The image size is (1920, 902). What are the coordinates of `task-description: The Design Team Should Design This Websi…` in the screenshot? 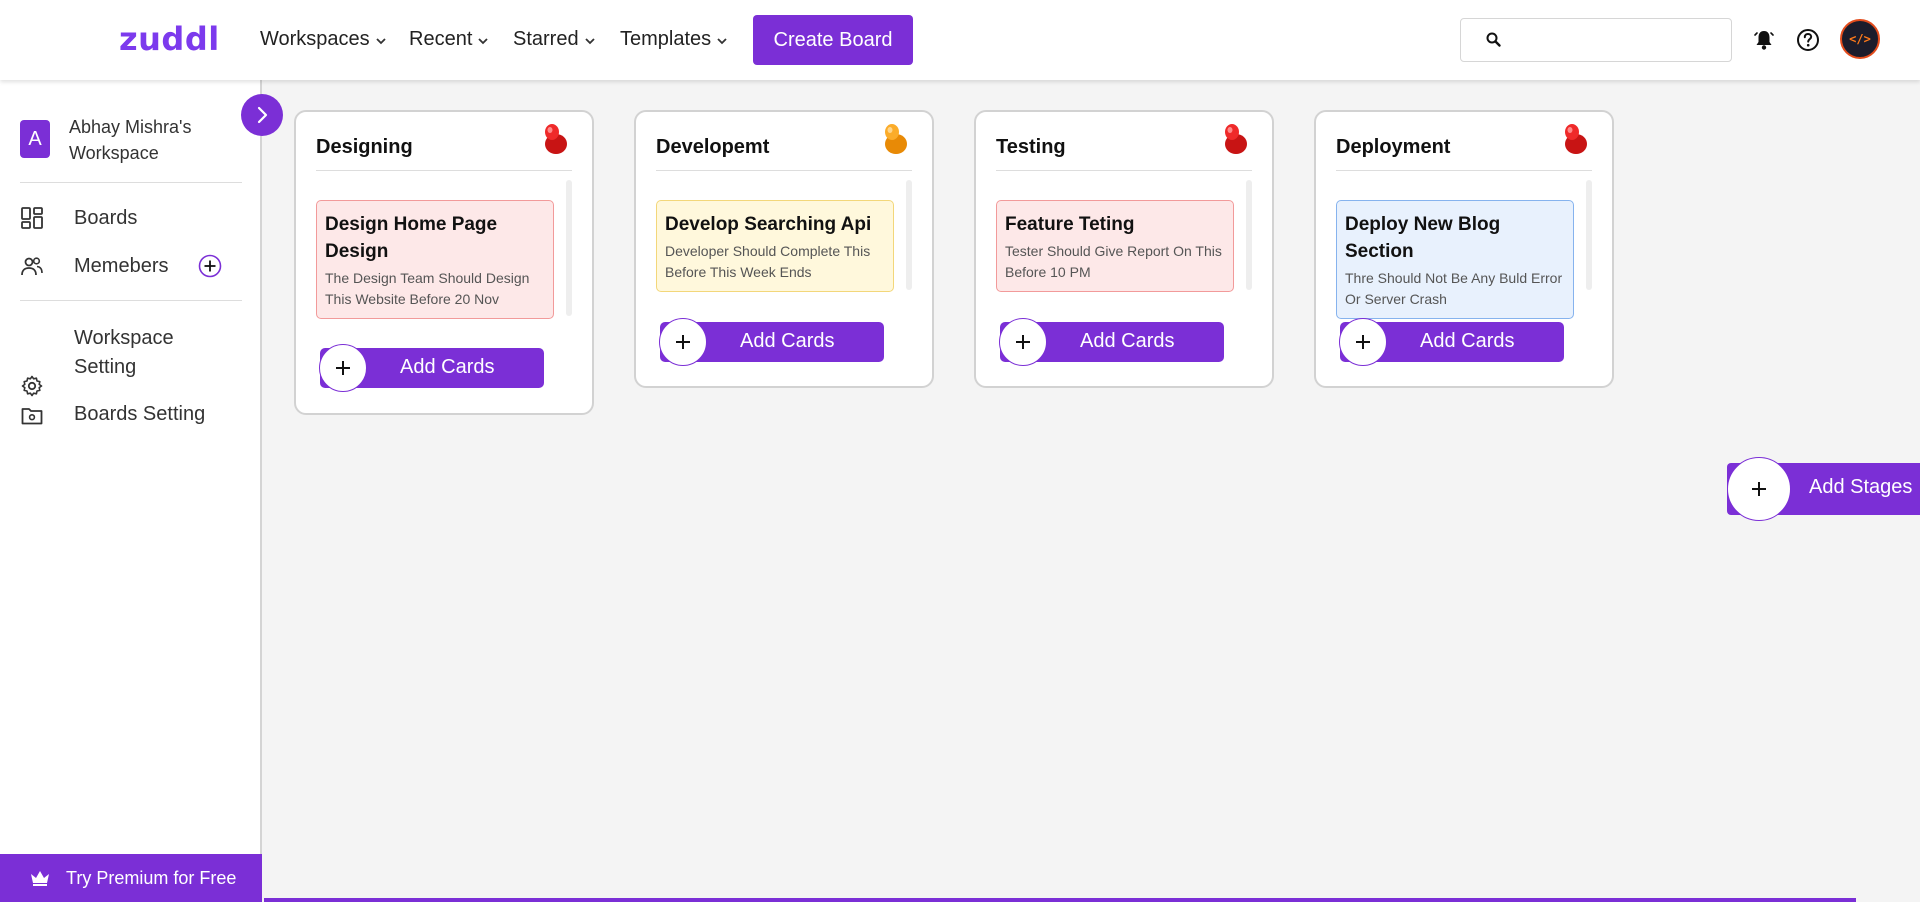 It's located at (427, 288).